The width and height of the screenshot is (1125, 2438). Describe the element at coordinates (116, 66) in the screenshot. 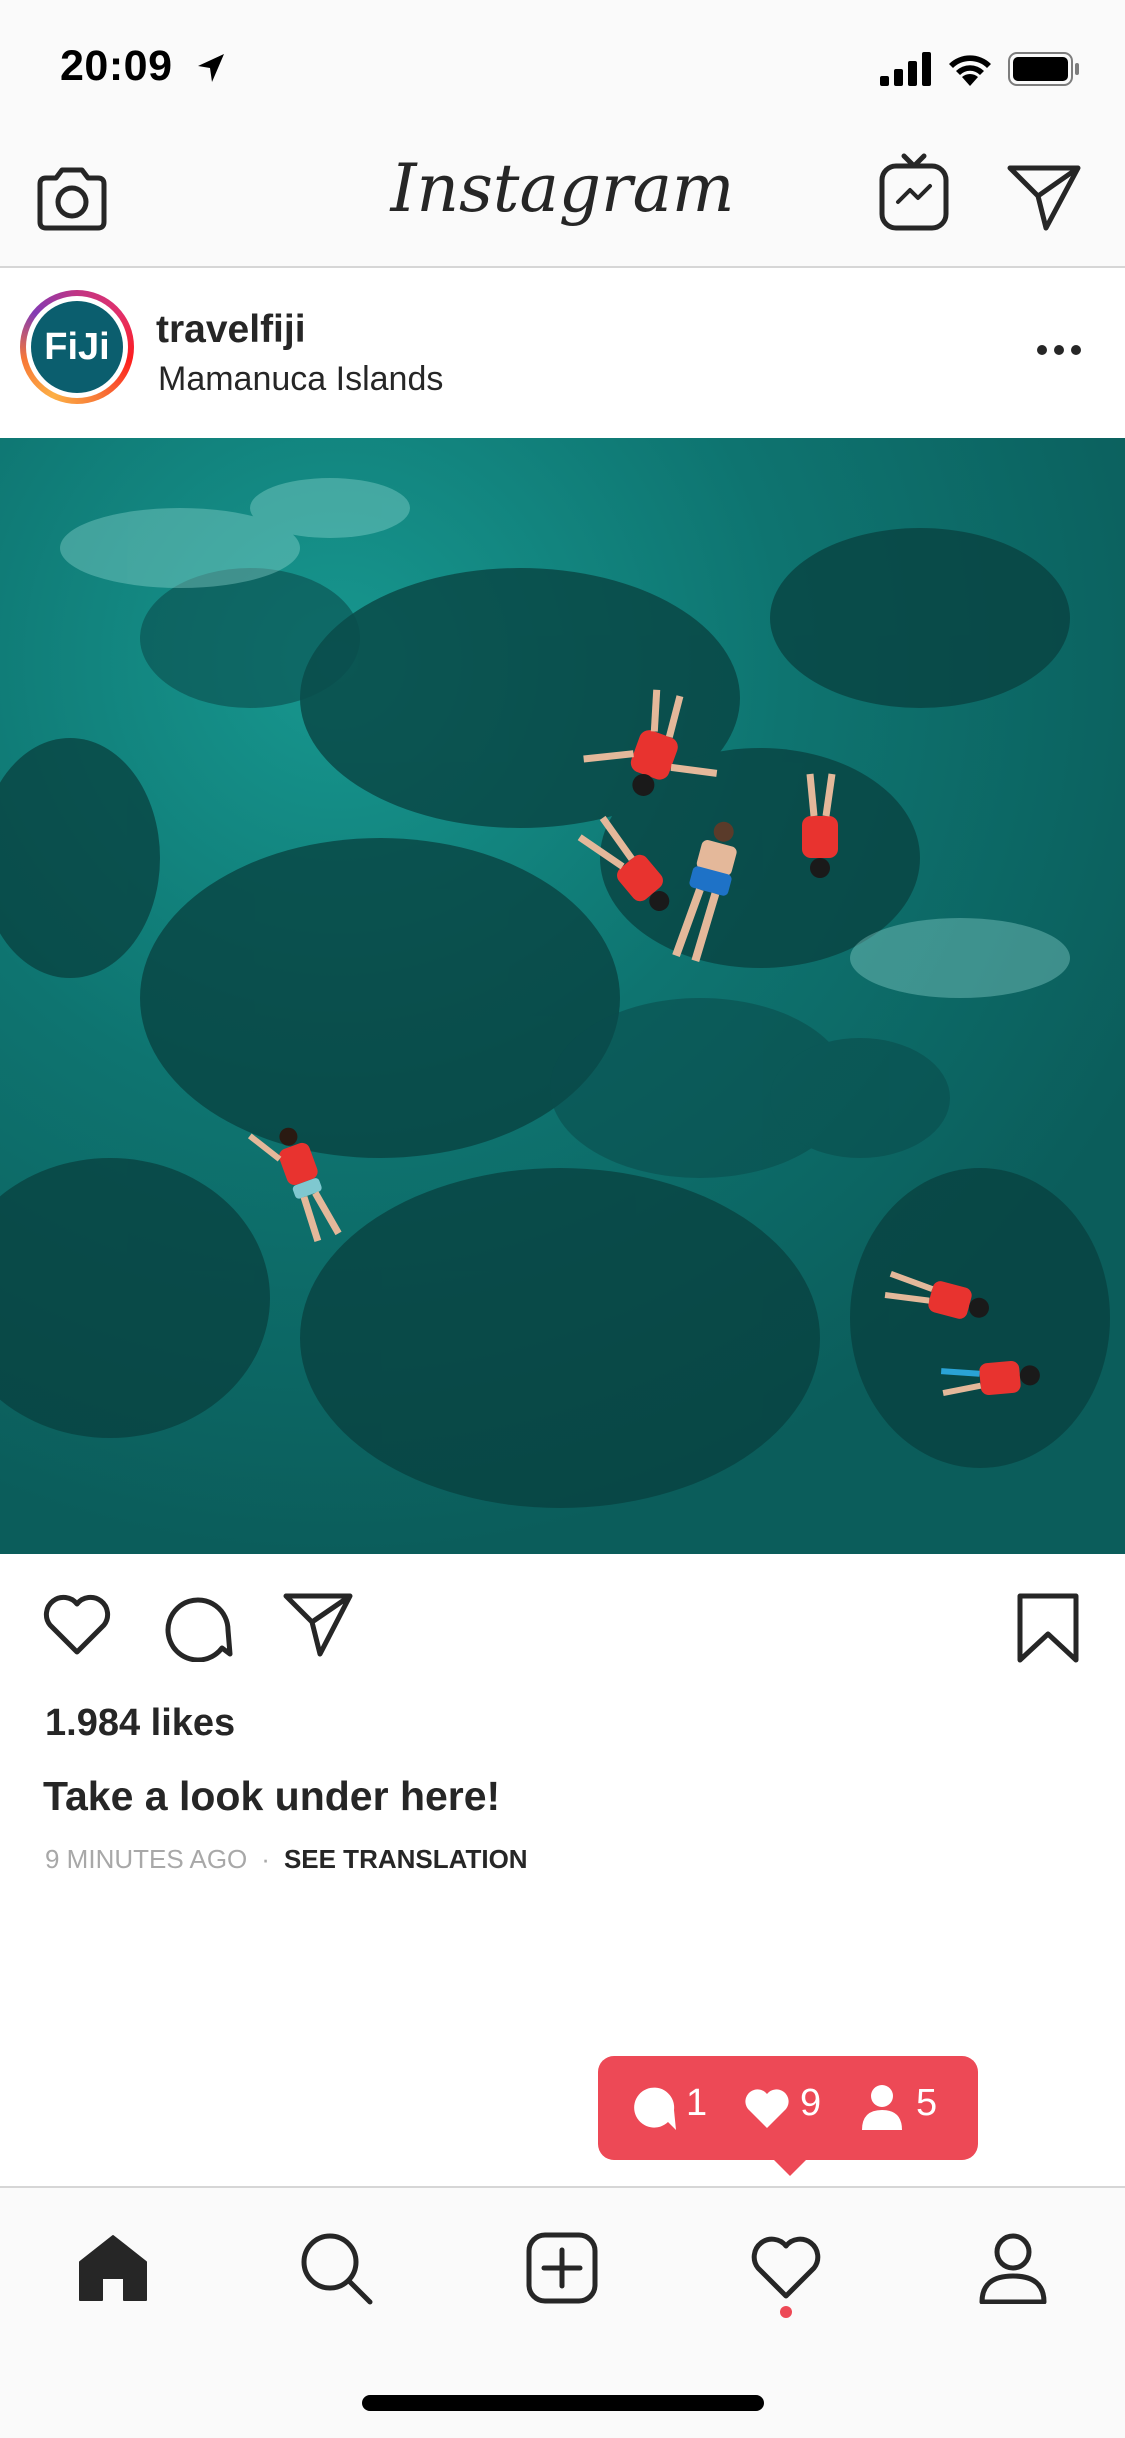

I see `status-time: 20:09` at that location.